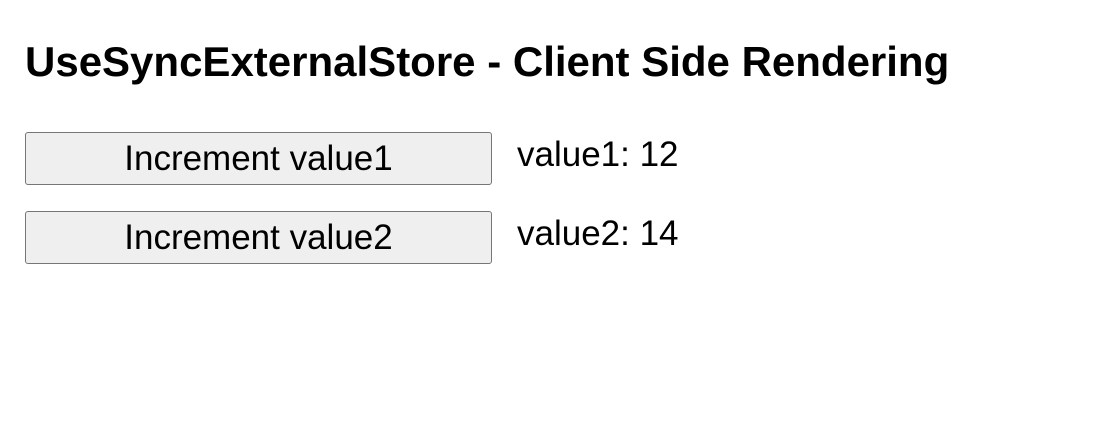  I want to click on increment-value2-button: Increment value2, so click(258, 237).